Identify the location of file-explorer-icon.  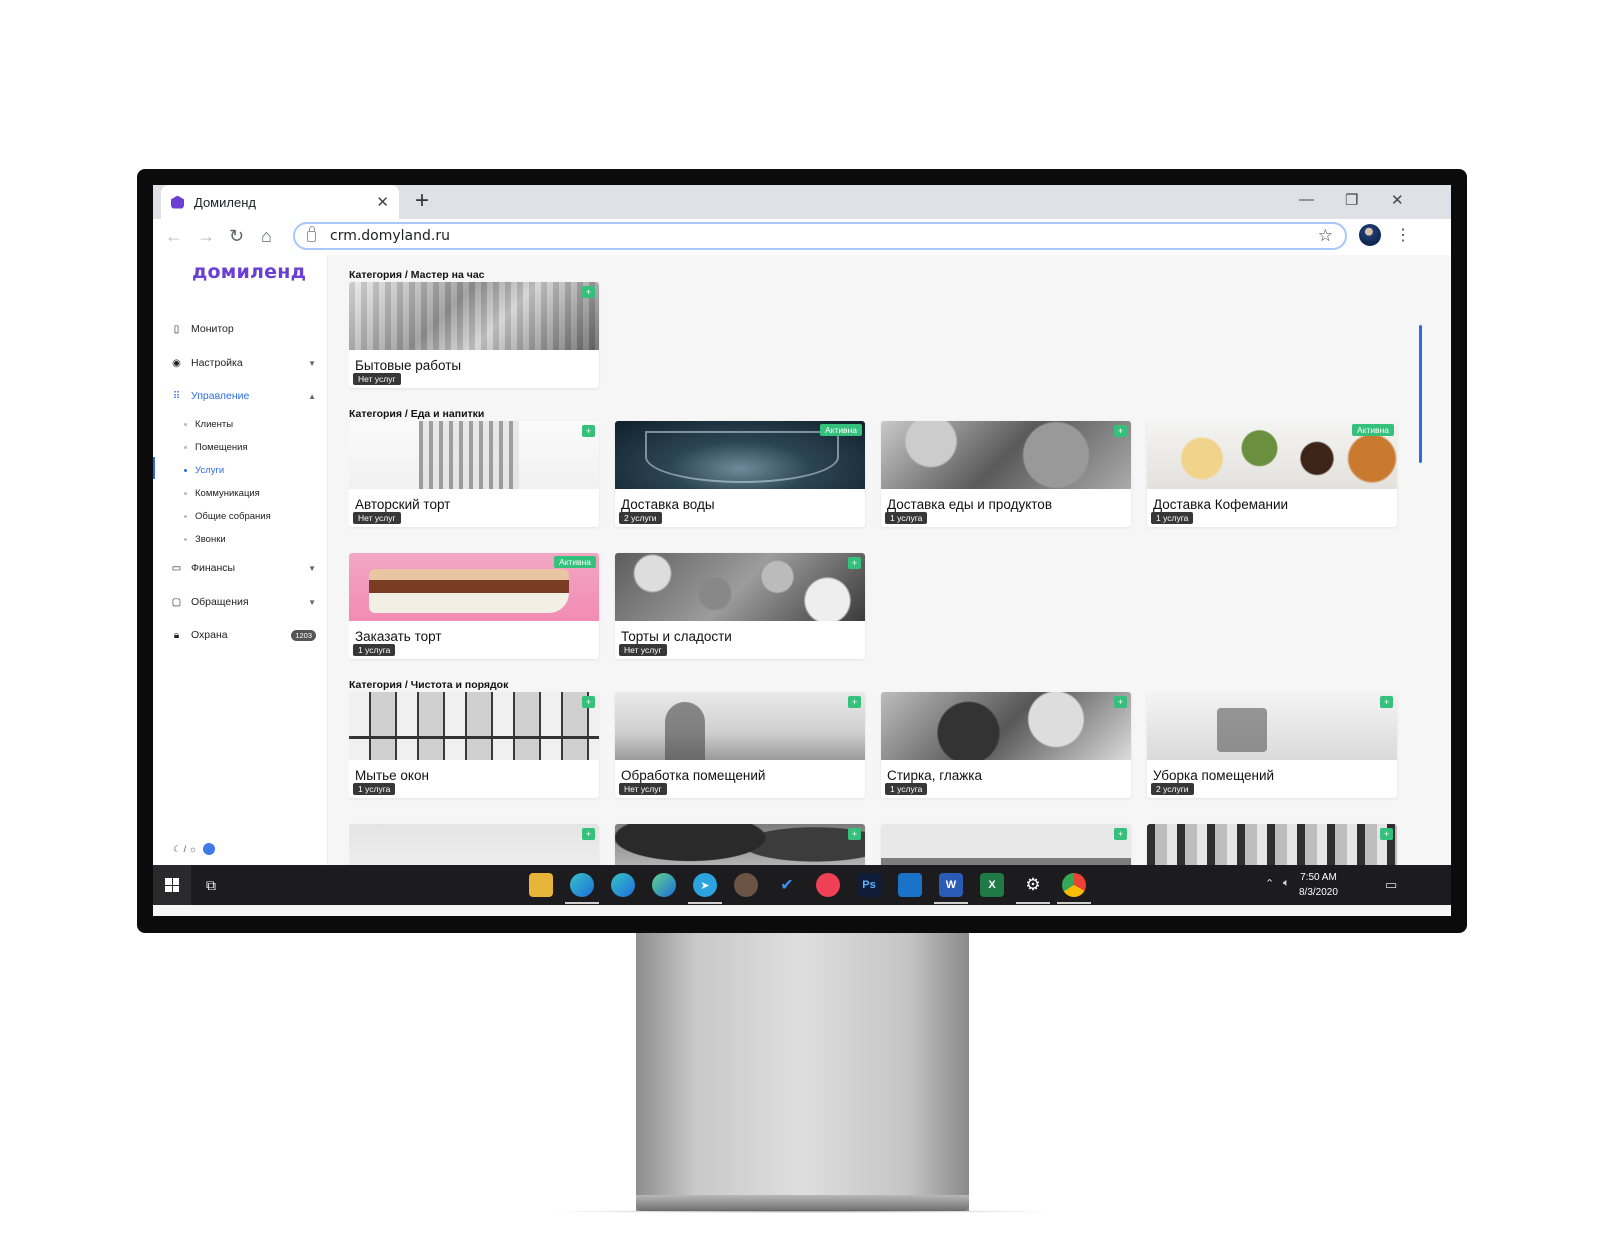
(541, 885).